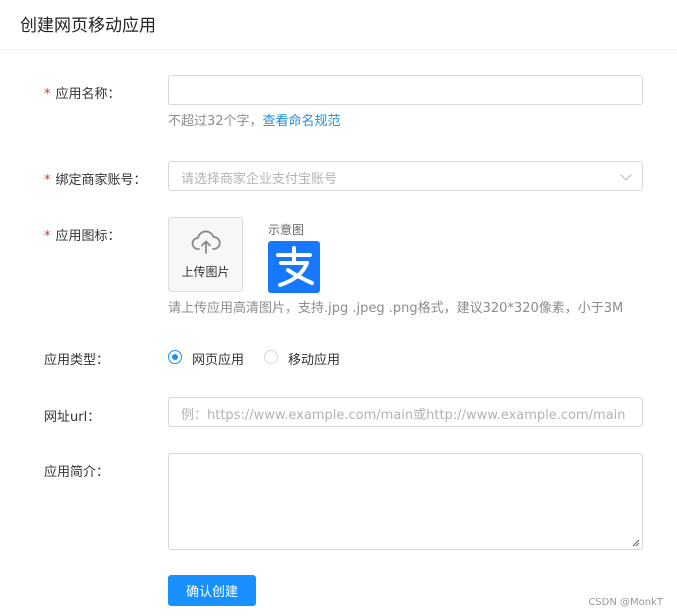 The width and height of the screenshot is (677, 616). I want to click on merchant-account-label: * 绑定商家账号：, so click(95, 178).